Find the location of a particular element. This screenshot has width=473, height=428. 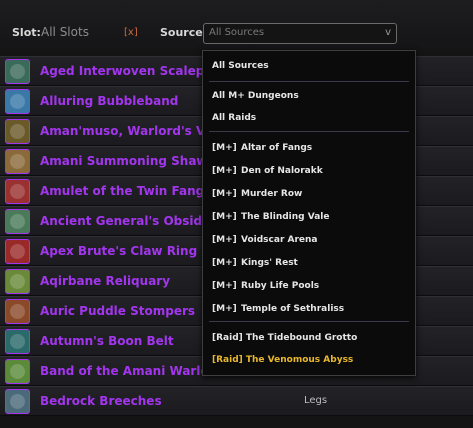

option-dungeon: [M+] Ruby Life Pools is located at coordinates (265, 286).